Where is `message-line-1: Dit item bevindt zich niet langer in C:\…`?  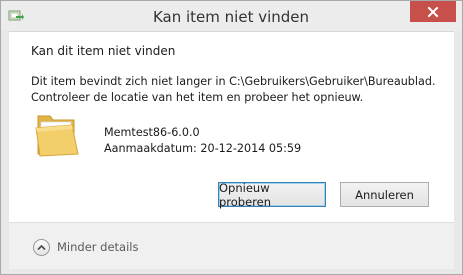 message-line-1: Dit item bevindt zich niet langer in C:\… is located at coordinates (233, 81).